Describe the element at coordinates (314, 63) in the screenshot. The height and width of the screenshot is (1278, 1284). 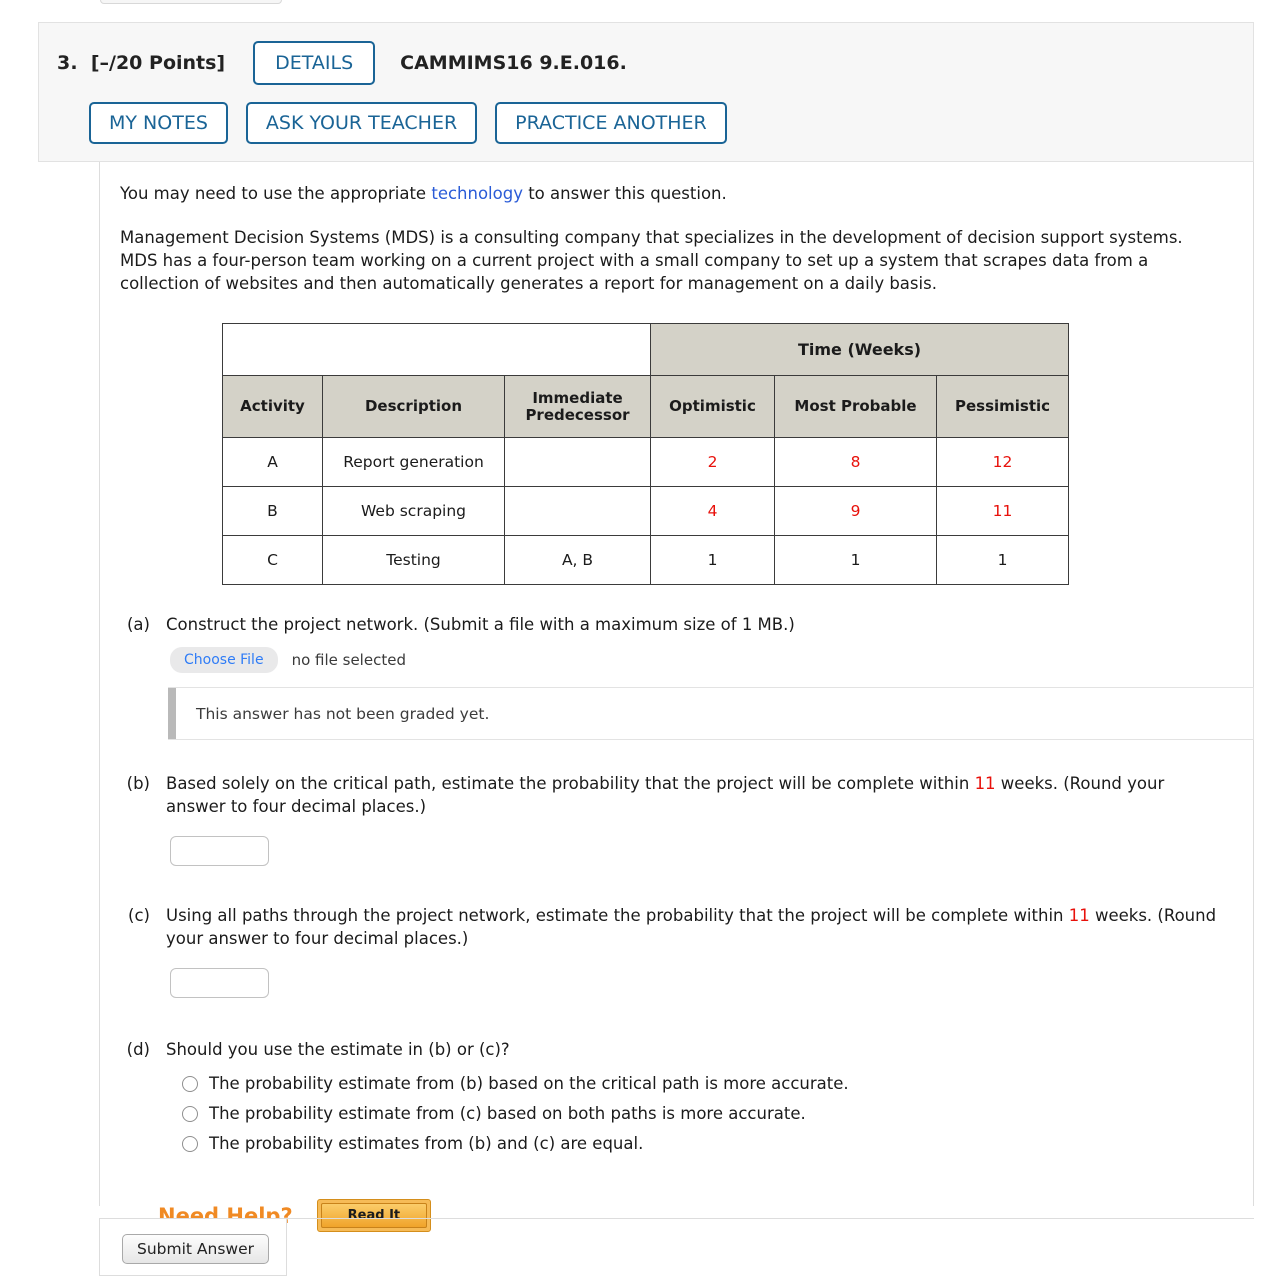
I see `details-button: DETAILS` at that location.